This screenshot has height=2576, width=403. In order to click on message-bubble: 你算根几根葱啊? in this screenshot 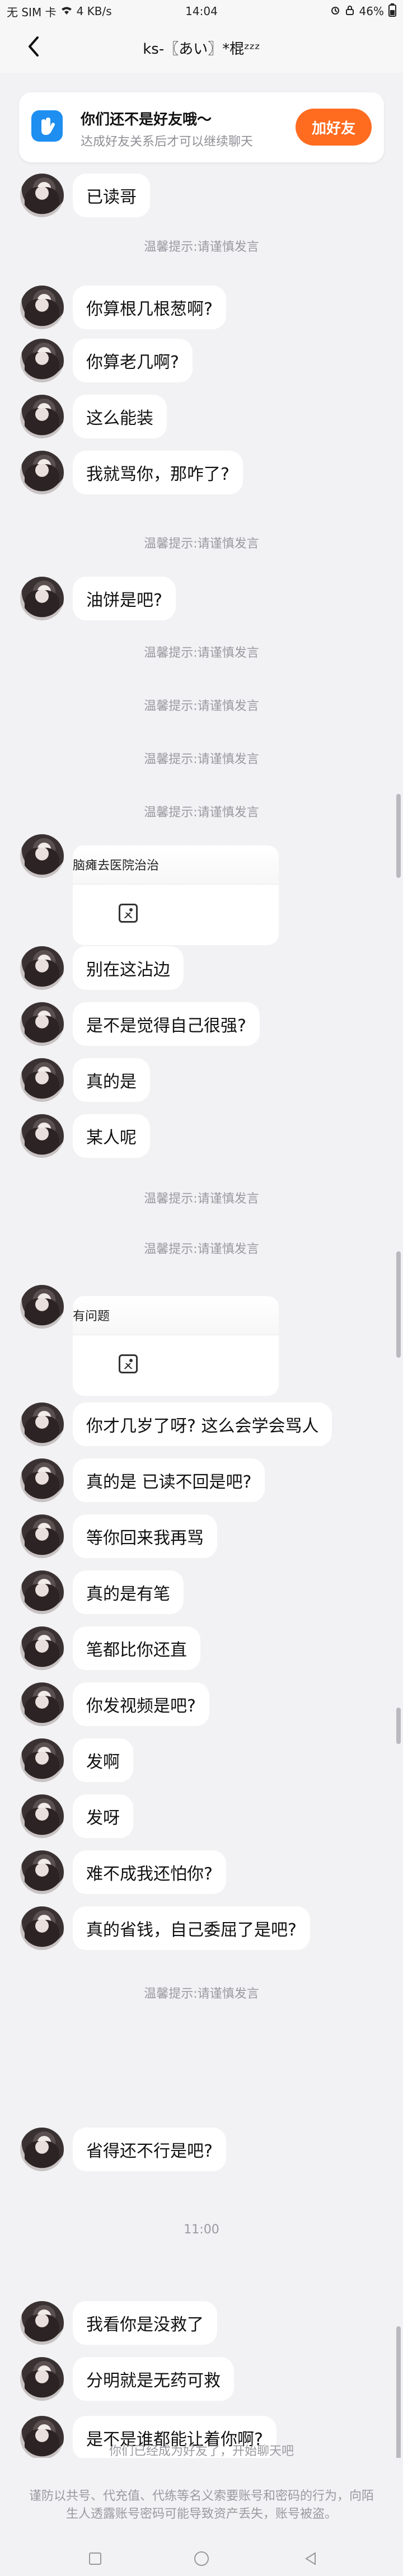, I will do `click(150, 307)`.